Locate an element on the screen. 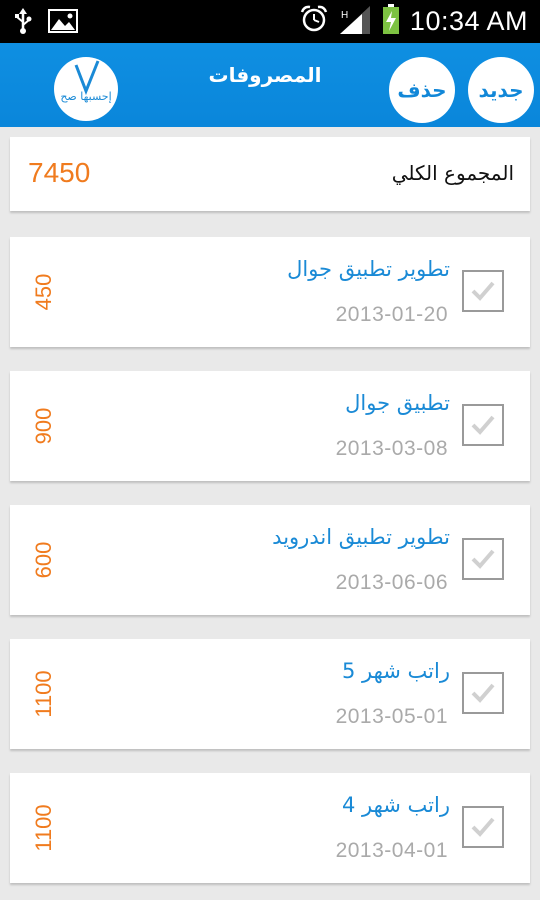 The image size is (540, 900). item-title: تطبيق جوال is located at coordinates (397, 403).